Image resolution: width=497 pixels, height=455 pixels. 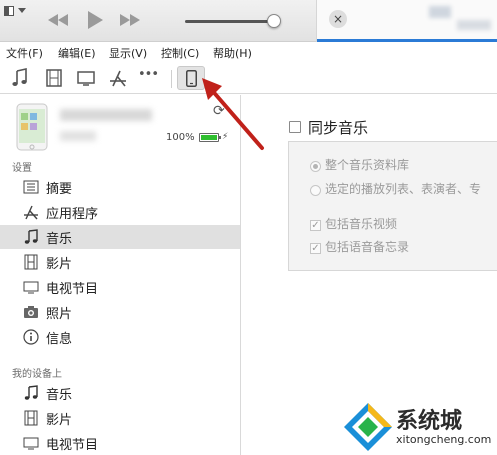 I want to click on movie-icon, so click(x=54, y=78).